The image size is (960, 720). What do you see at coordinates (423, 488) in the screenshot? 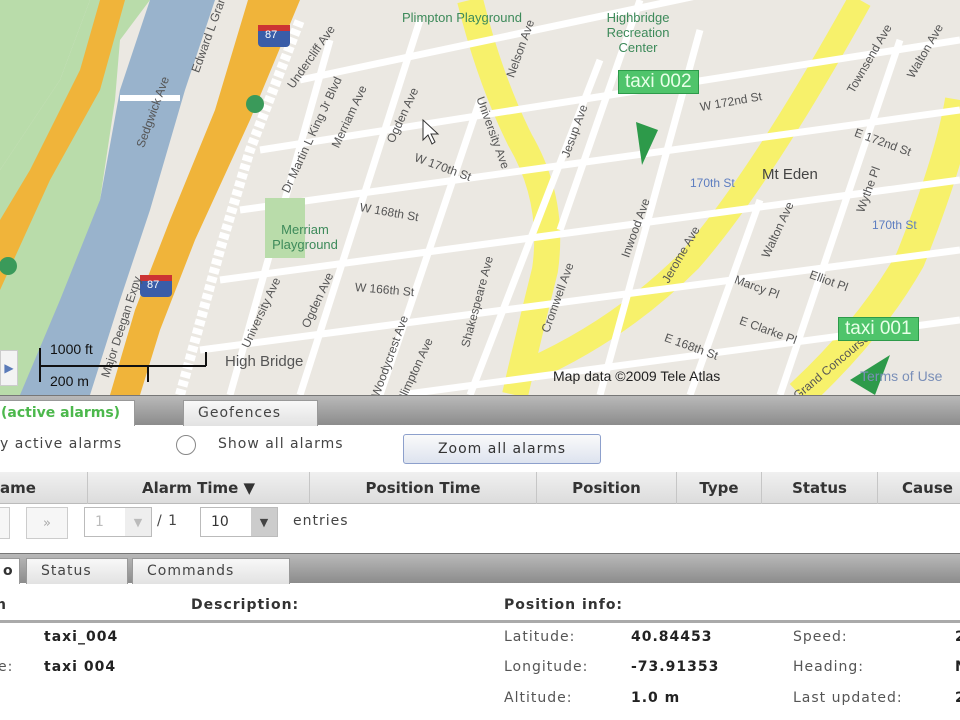
I see `column-position-time: Position Time` at bounding box center [423, 488].